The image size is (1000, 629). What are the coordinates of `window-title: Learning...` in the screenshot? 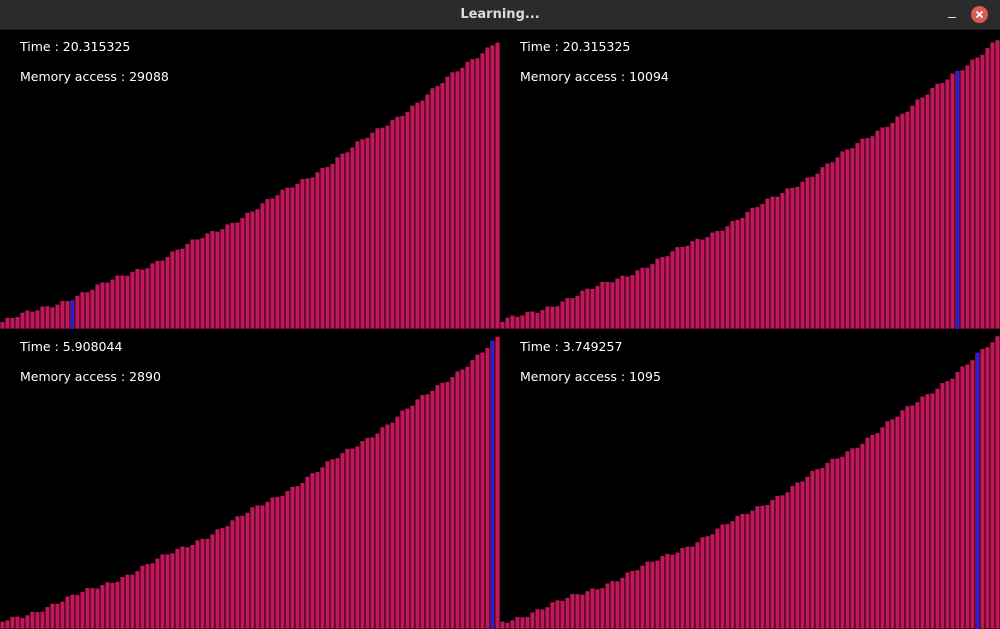 It's located at (500, 14).